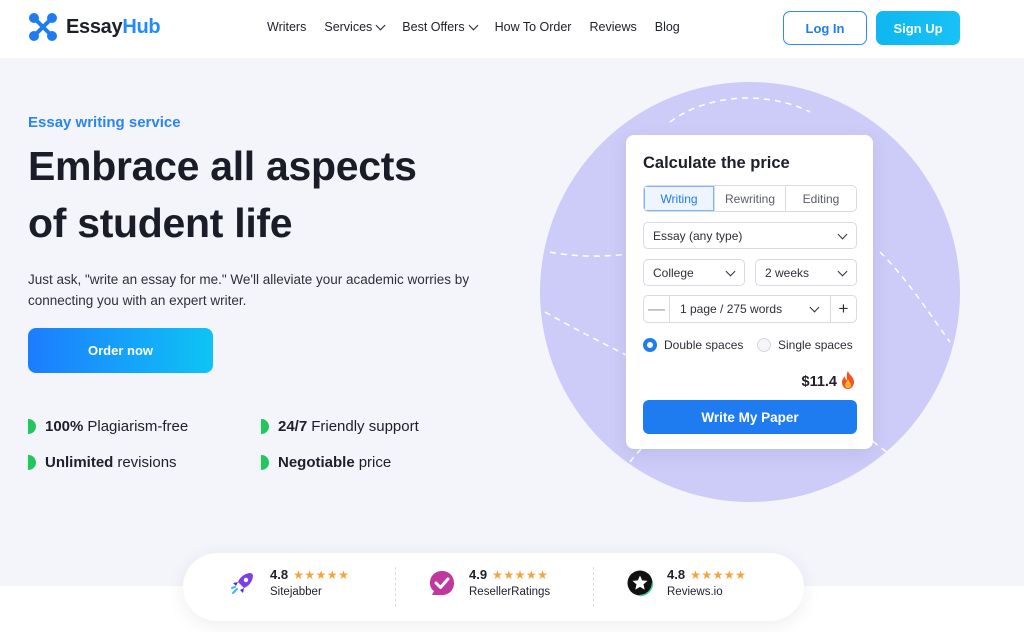 The height and width of the screenshot is (632, 1024). I want to click on feature-bold: 100%, so click(64, 426).